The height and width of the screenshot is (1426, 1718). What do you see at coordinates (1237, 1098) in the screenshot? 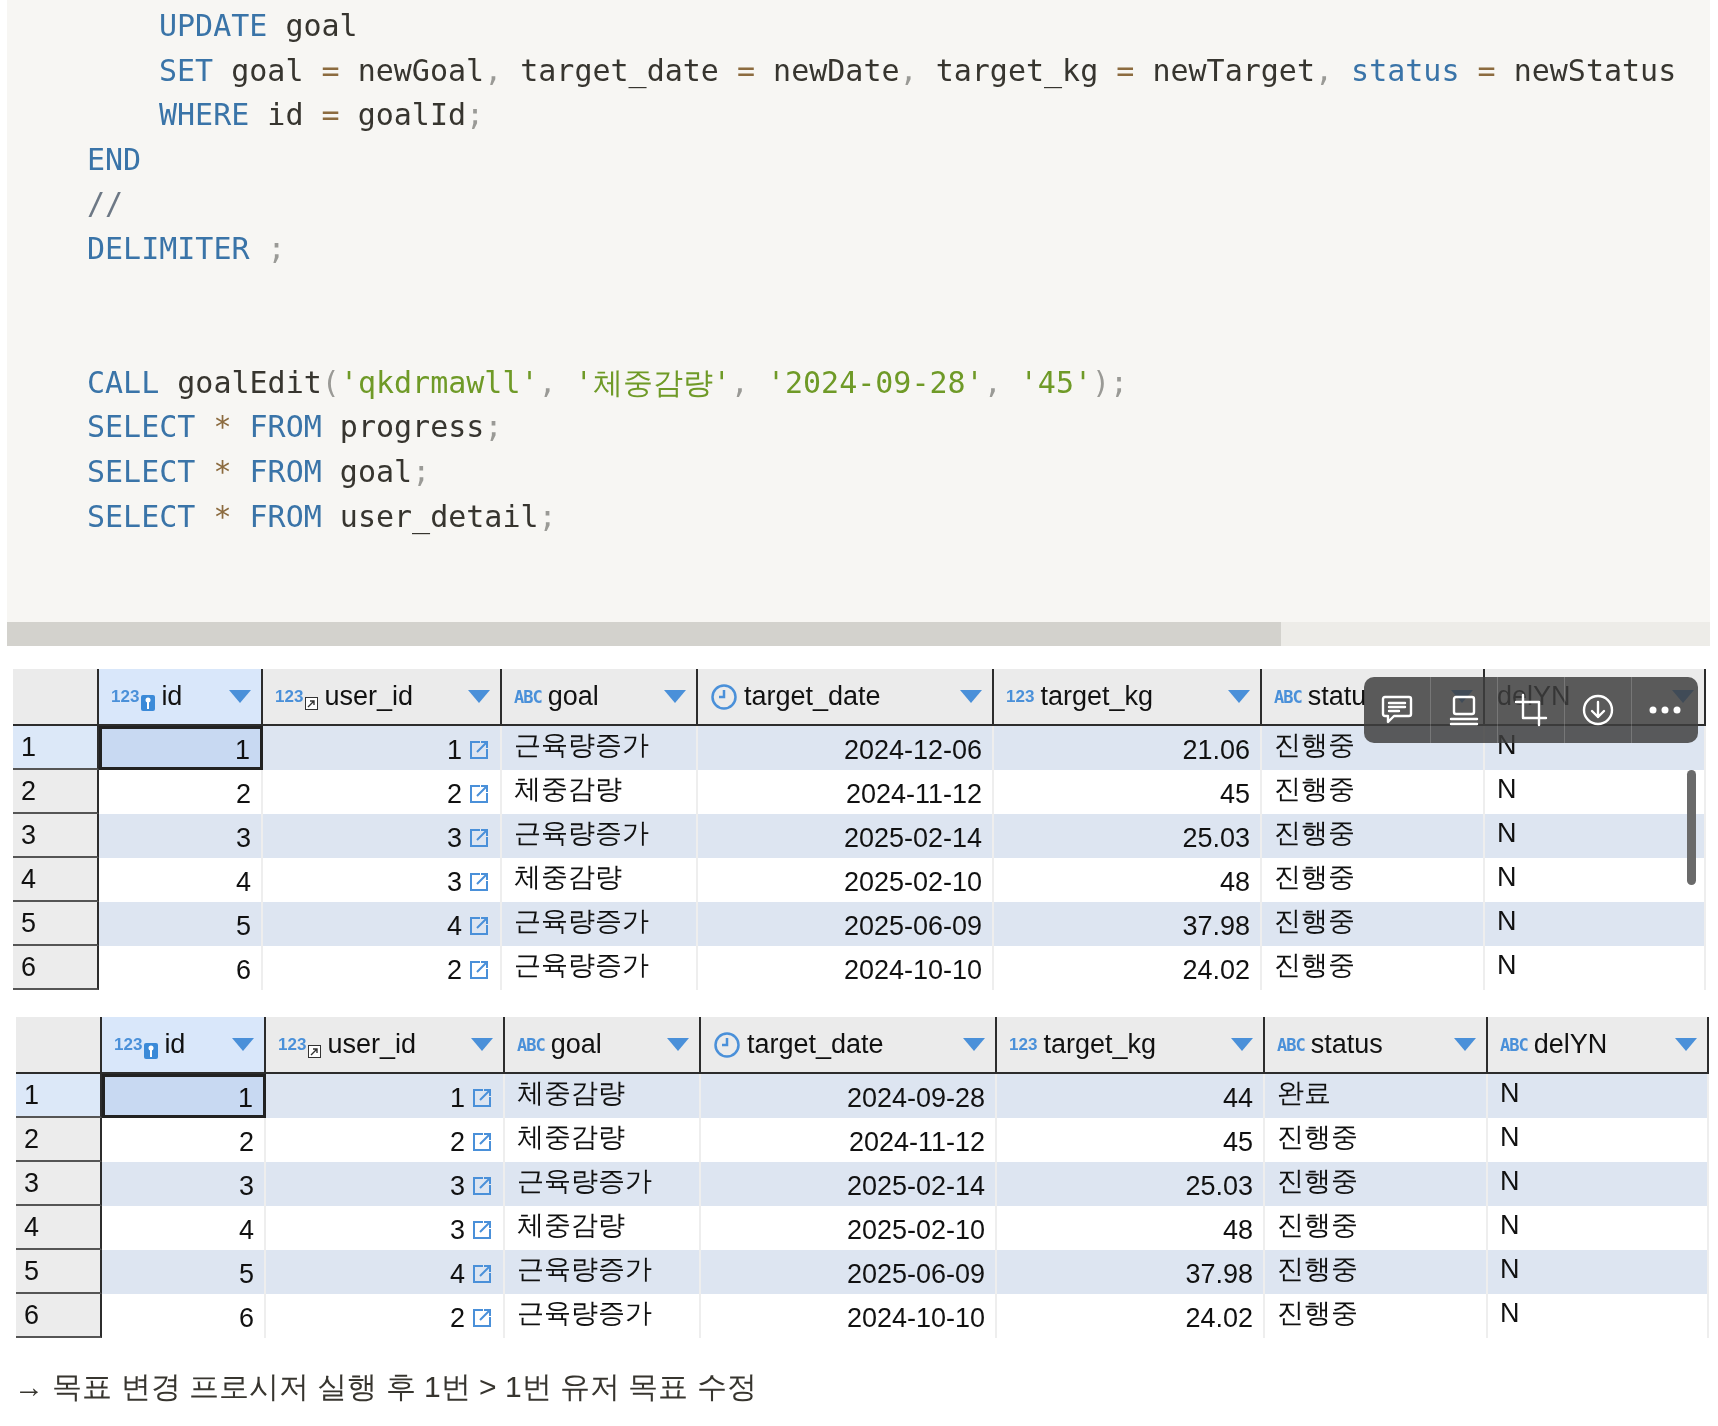
I see `cell-value: 44` at bounding box center [1237, 1098].